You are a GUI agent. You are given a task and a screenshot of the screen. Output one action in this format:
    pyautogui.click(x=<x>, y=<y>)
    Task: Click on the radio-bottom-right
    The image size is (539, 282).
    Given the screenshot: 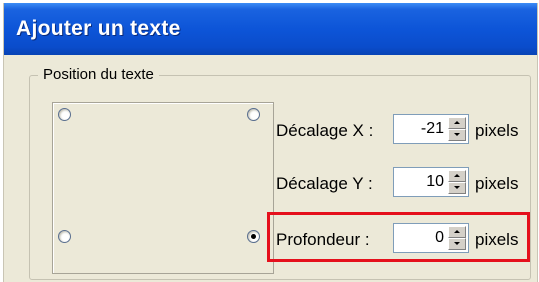 What is the action you would take?
    pyautogui.click(x=253, y=236)
    